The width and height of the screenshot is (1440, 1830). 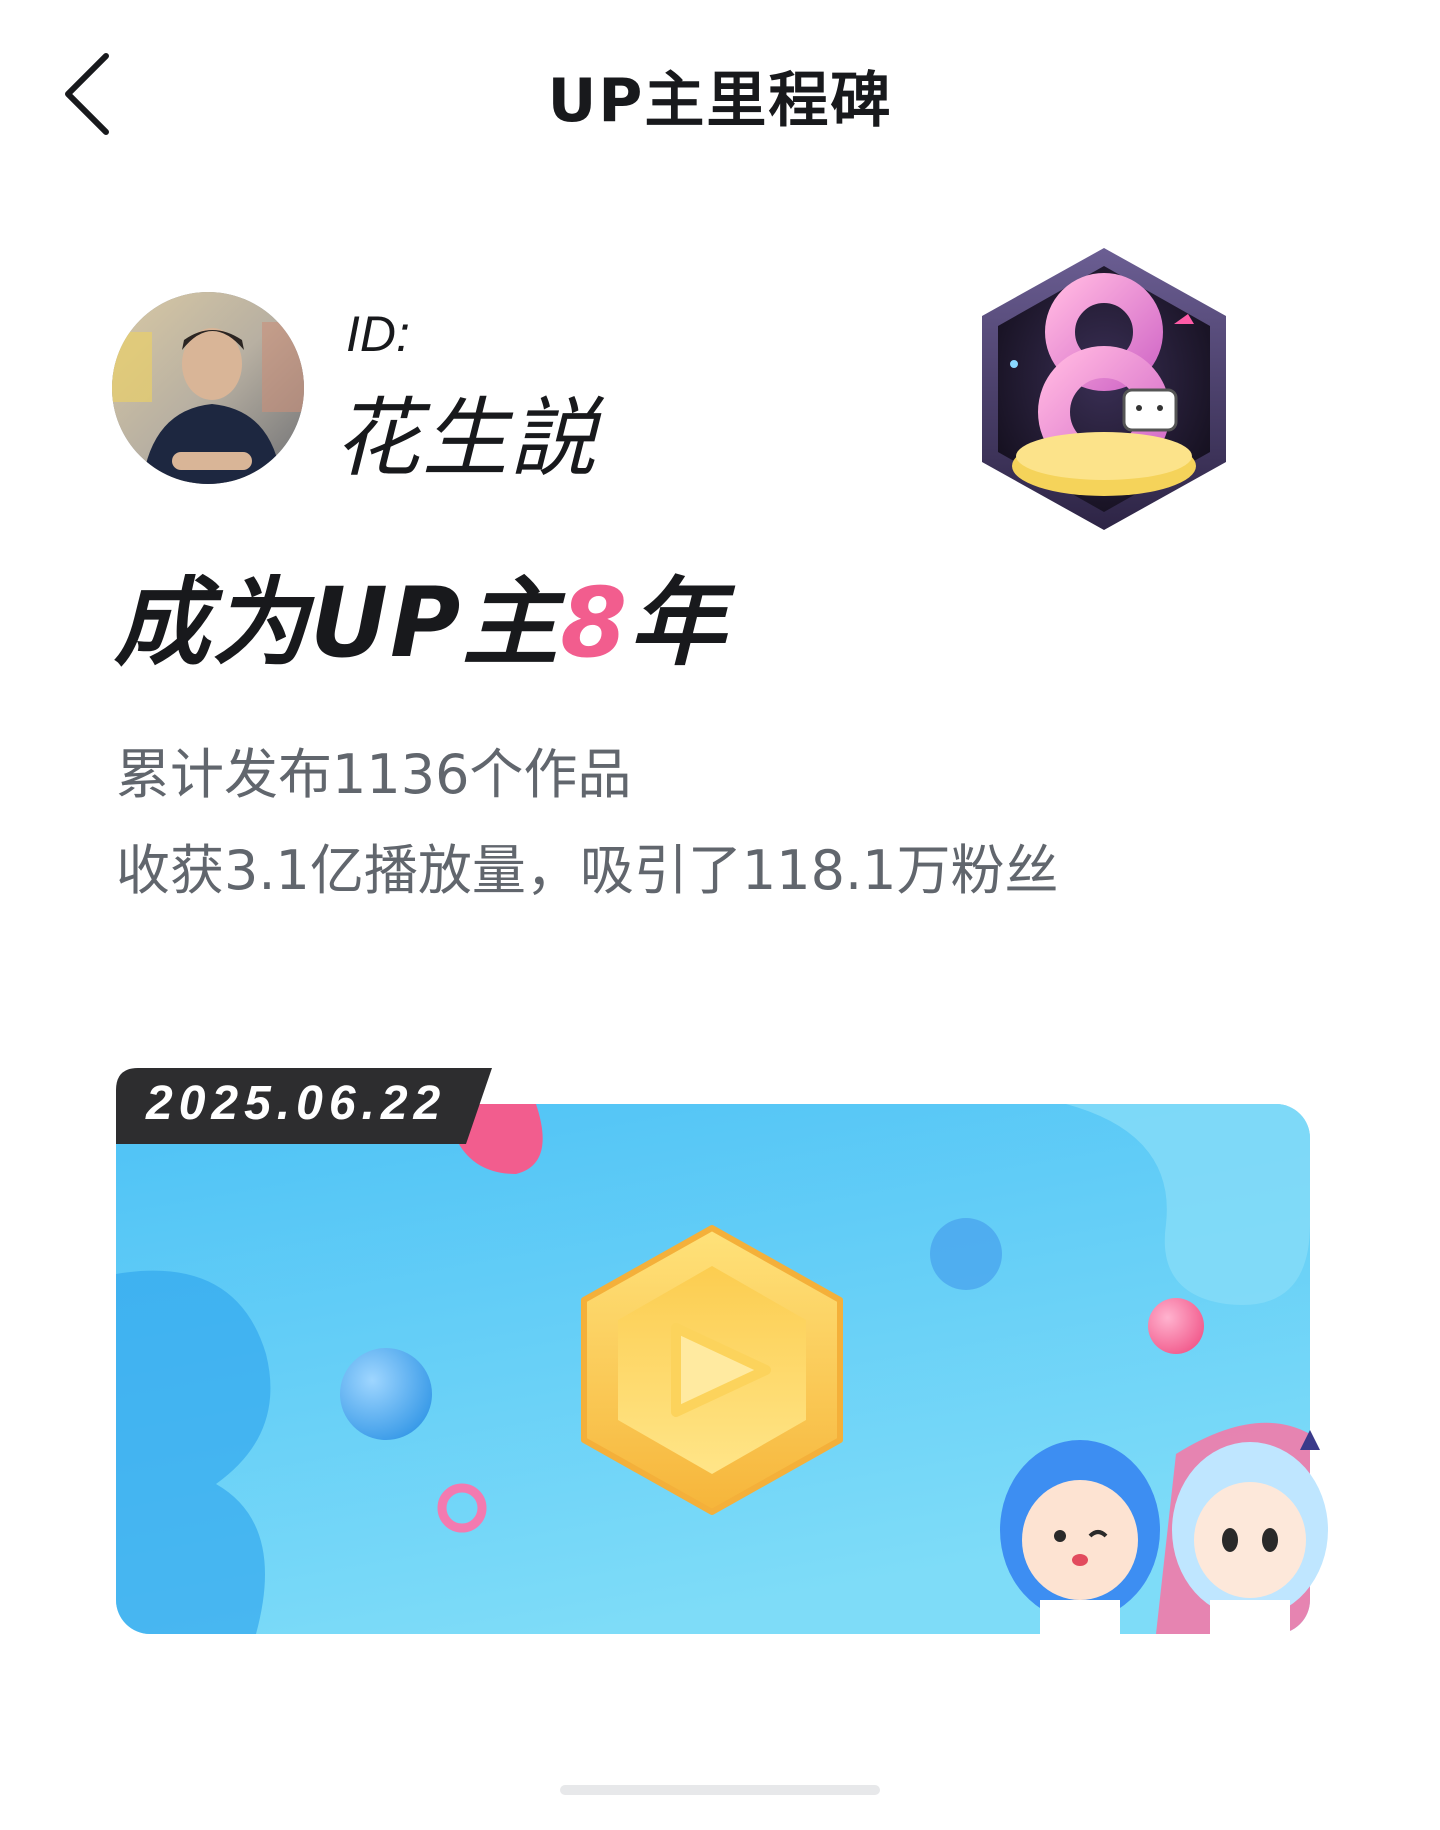 I want to click on milestone-headline: 成为UP主8年, so click(x=420, y=614).